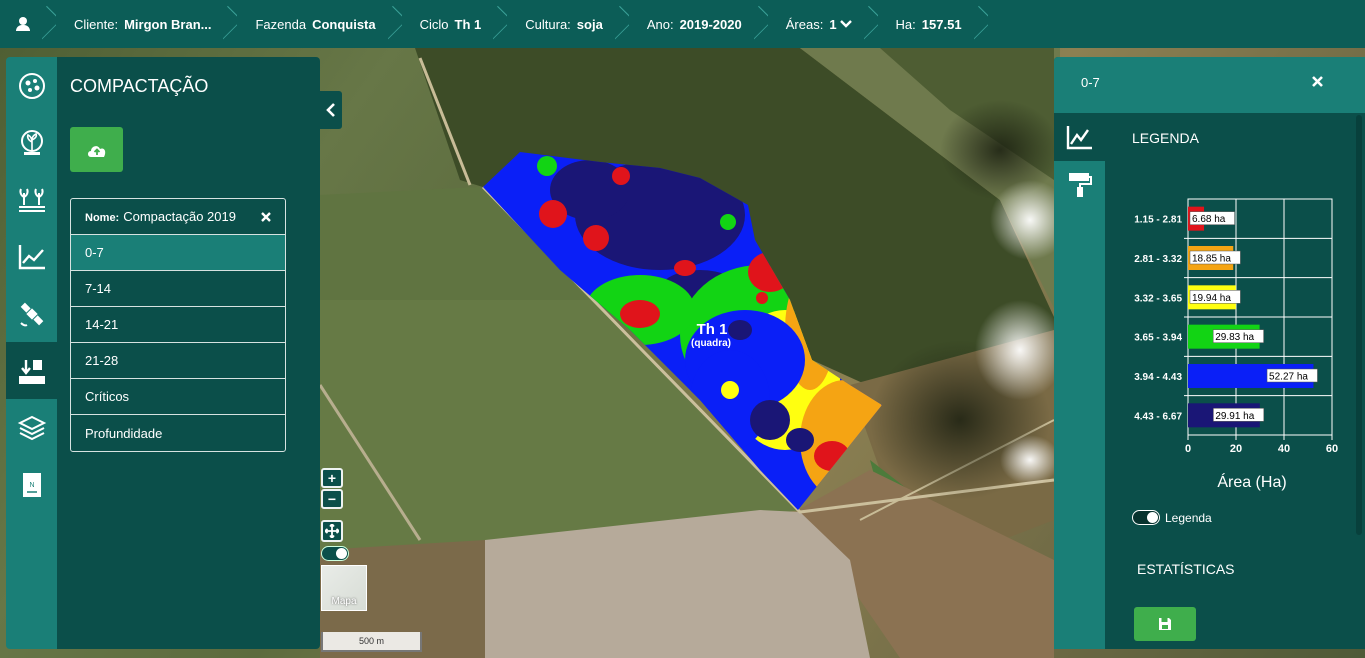 This screenshot has width=1365, height=658. Describe the element at coordinates (941, 24) in the screenshot. I see `ha-value: 157.51` at that location.